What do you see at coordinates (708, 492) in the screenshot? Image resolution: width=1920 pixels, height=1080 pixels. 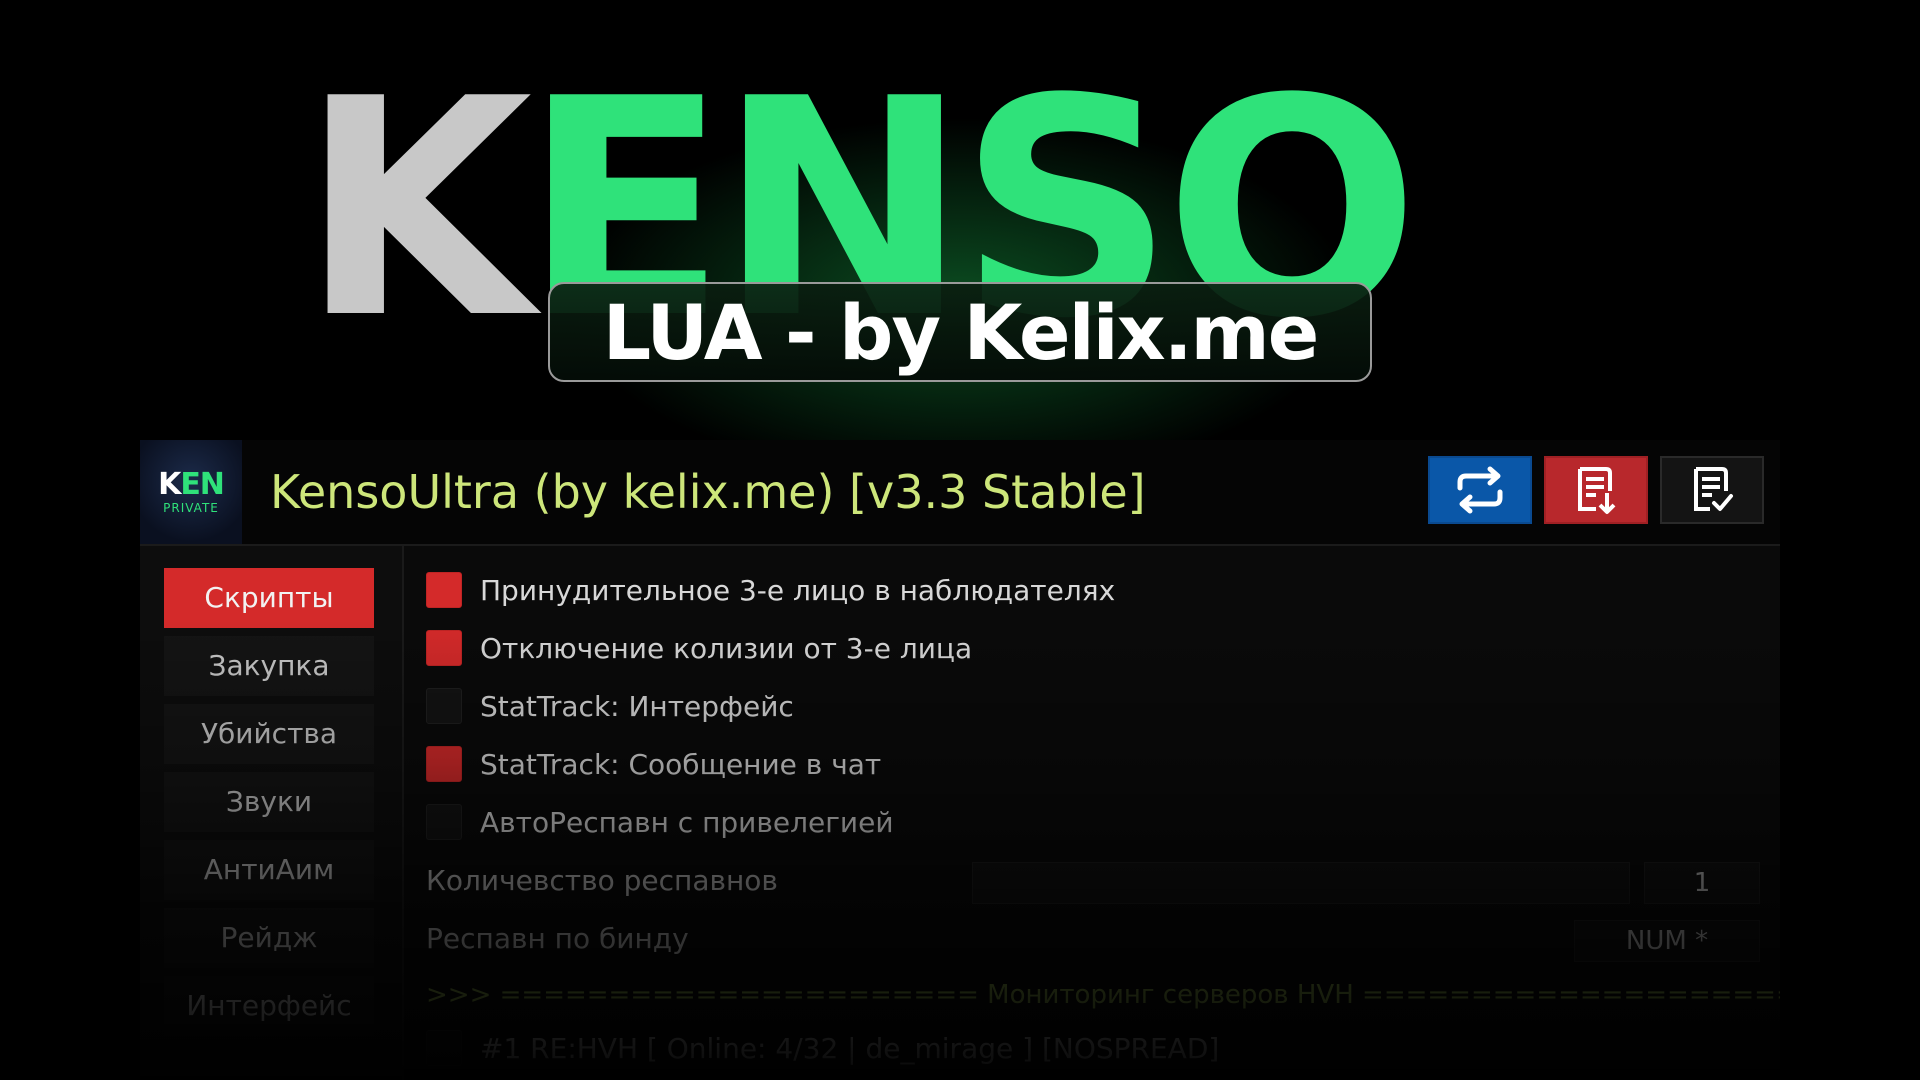 I see `window-title: KensoUltra (by kelix.me) [v3.3 Stable]` at bounding box center [708, 492].